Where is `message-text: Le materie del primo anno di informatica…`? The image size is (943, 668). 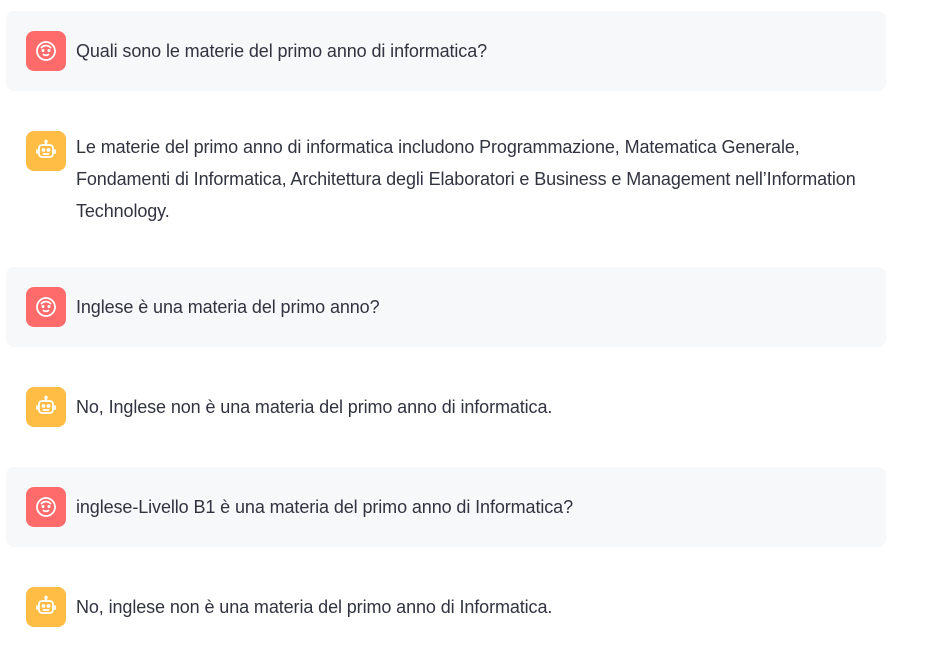 message-text: Le materie del primo anno di informatica… is located at coordinates (466, 179).